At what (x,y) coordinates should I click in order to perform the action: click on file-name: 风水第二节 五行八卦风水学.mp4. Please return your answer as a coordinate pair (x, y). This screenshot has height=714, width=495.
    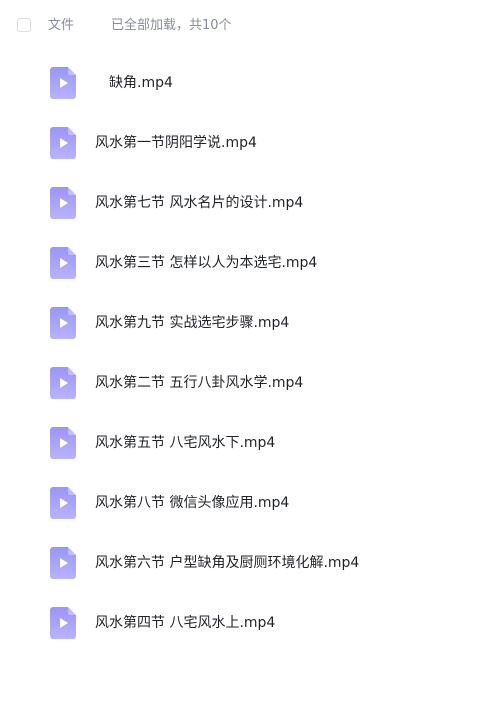
    Looking at the image, I should click on (199, 383).